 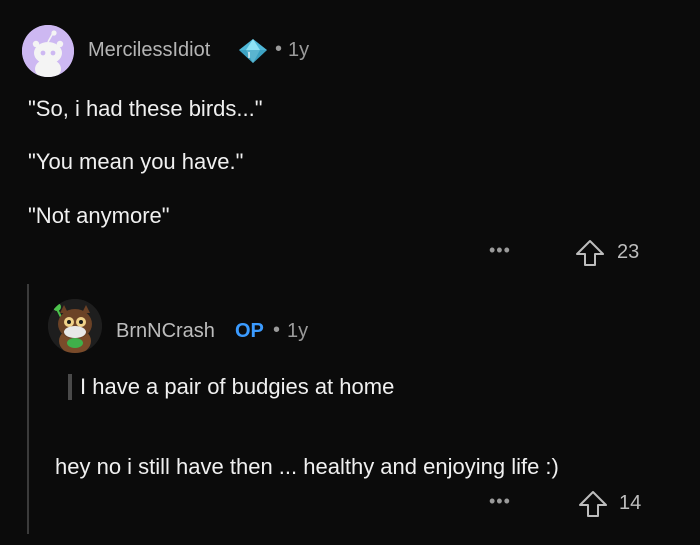 I want to click on diamond-award-icon, so click(x=253, y=51).